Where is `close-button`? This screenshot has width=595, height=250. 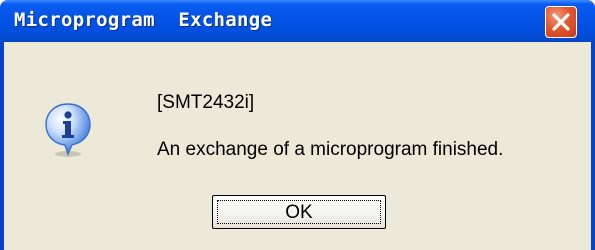 close-button is located at coordinates (561, 22).